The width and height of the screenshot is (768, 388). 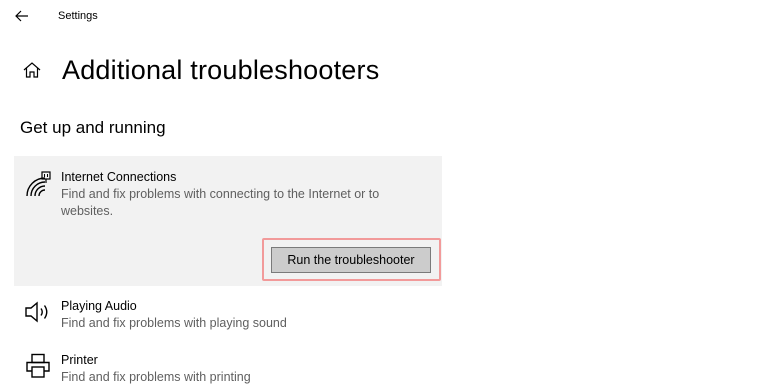 I want to click on speaker-icon, so click(x=38, y=312).